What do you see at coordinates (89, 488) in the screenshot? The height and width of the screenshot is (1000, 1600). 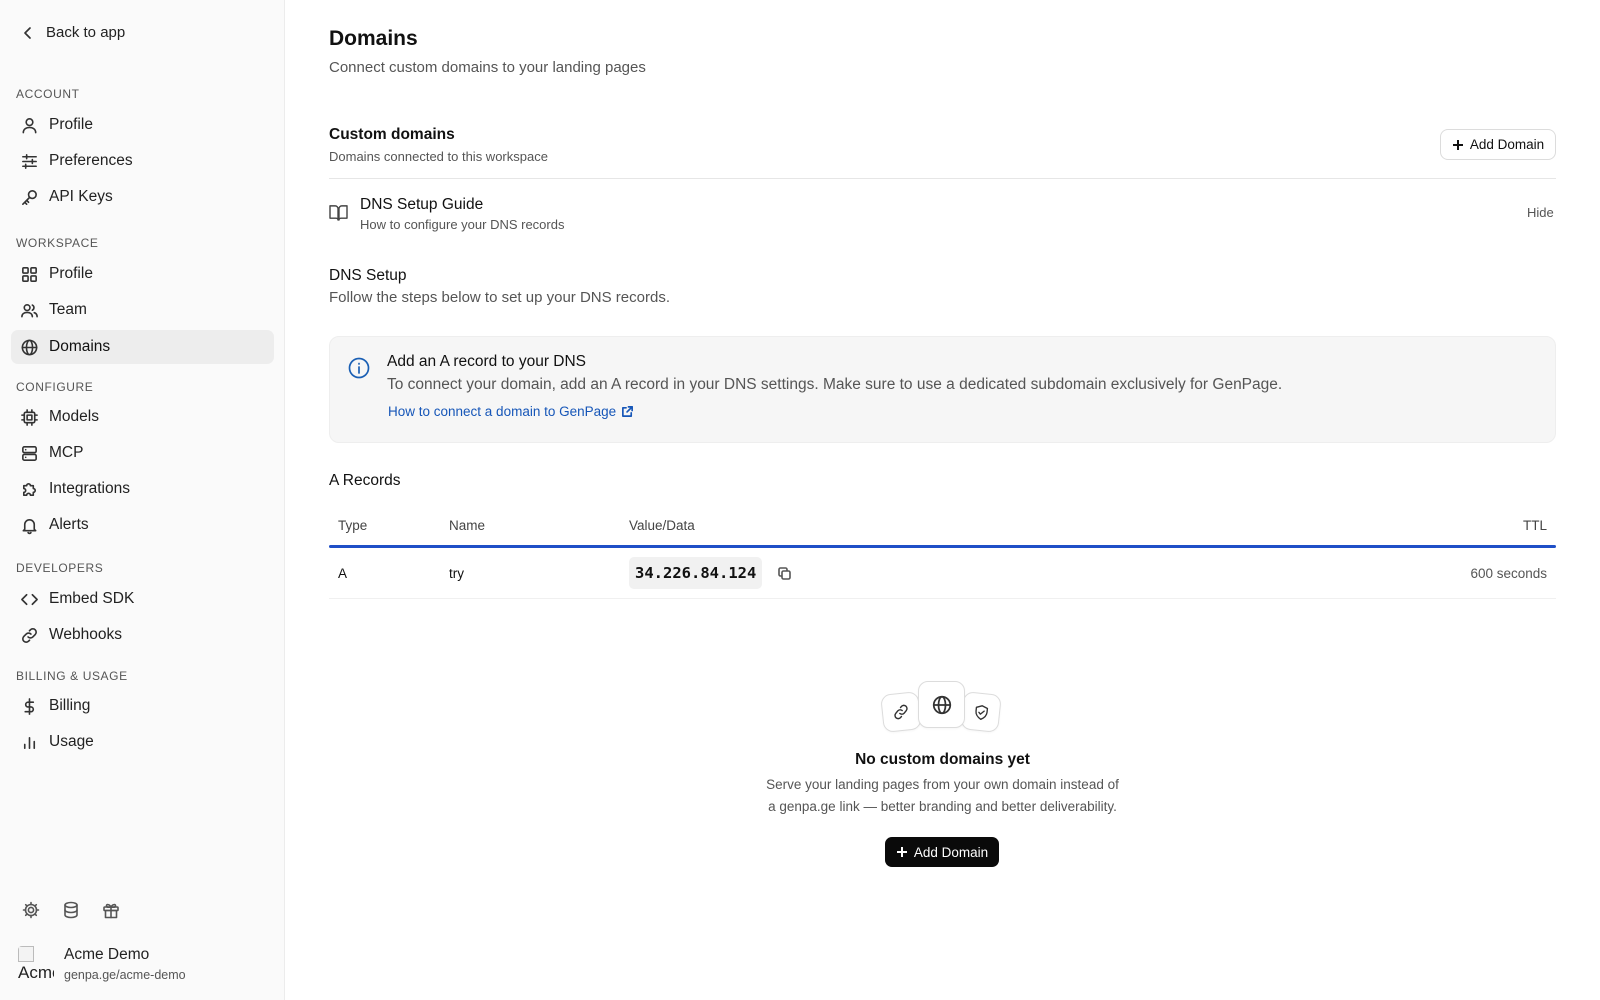 I see `sidebar-item-label: Integrations` at bounding box center [89, 488].